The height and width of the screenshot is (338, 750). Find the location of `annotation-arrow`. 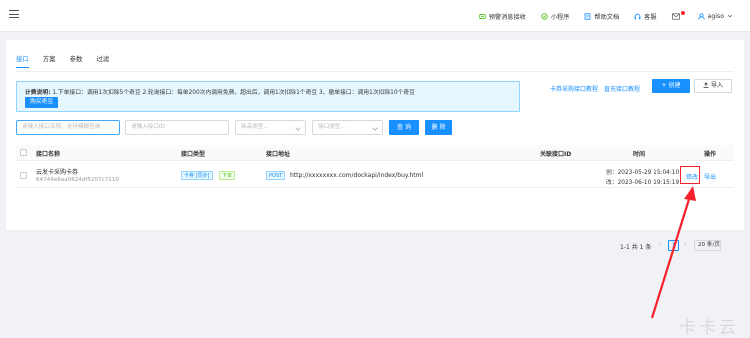

annotation-arrow is located at coordinates (673, 252).